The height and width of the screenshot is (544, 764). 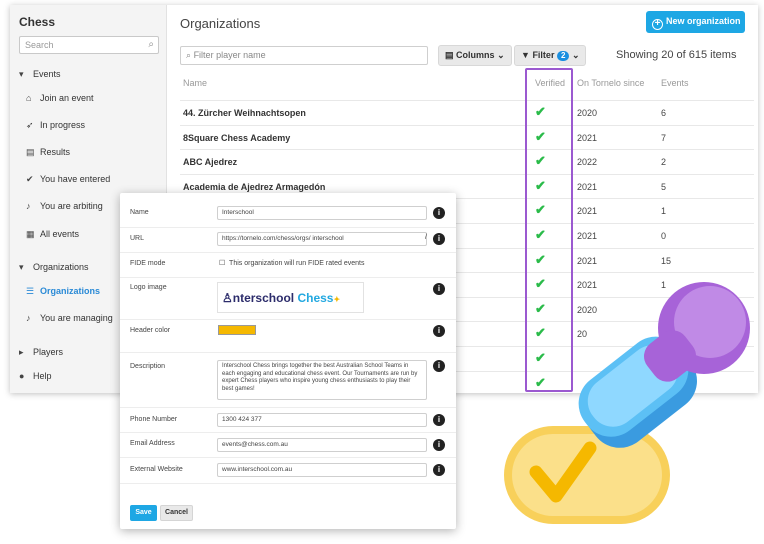 I want to click on table-row: 8Square Chess Academy ✔ 2021 7, so click(x=467, y=137).